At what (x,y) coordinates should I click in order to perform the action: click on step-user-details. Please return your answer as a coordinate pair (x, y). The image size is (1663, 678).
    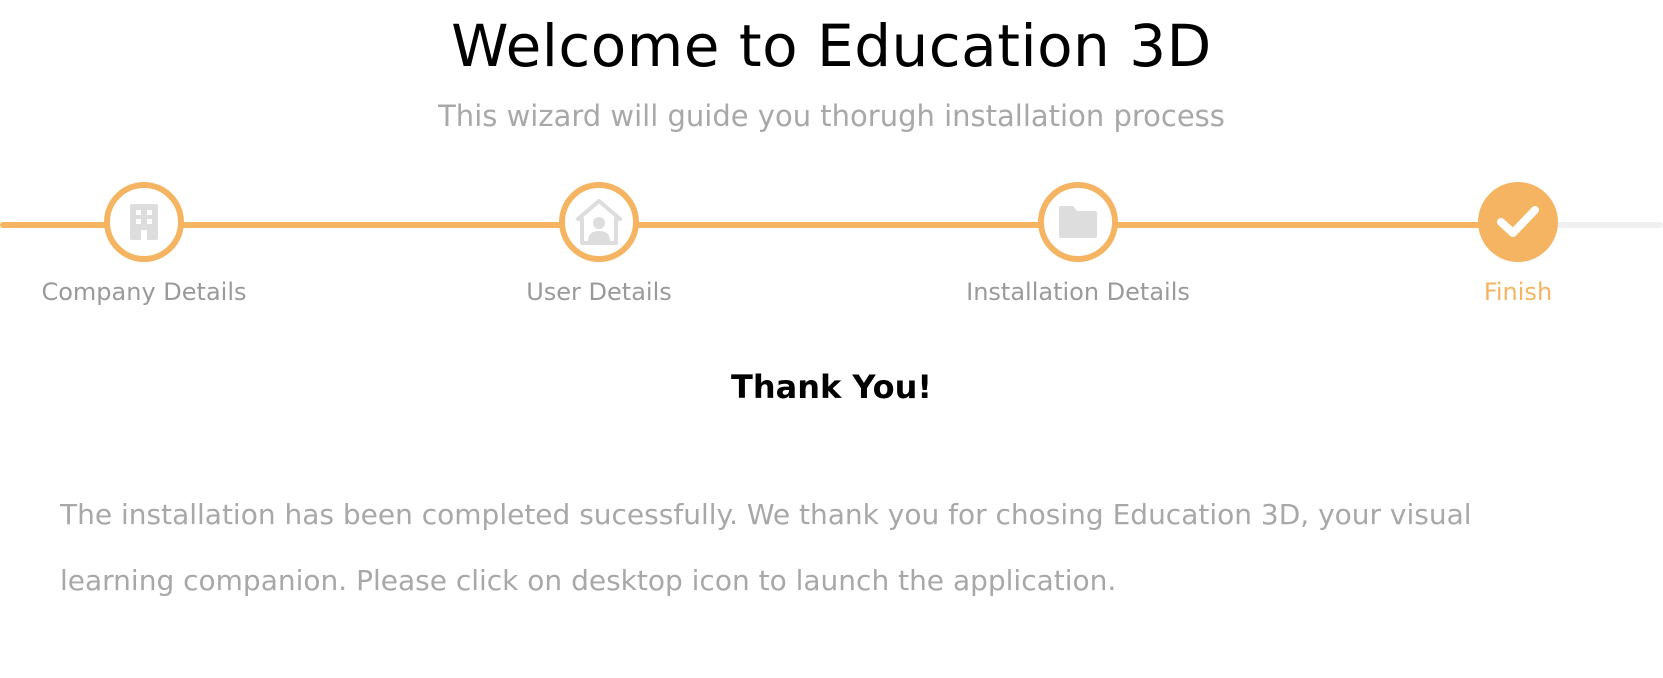
    Looking at the image, I should click on (599, 222).